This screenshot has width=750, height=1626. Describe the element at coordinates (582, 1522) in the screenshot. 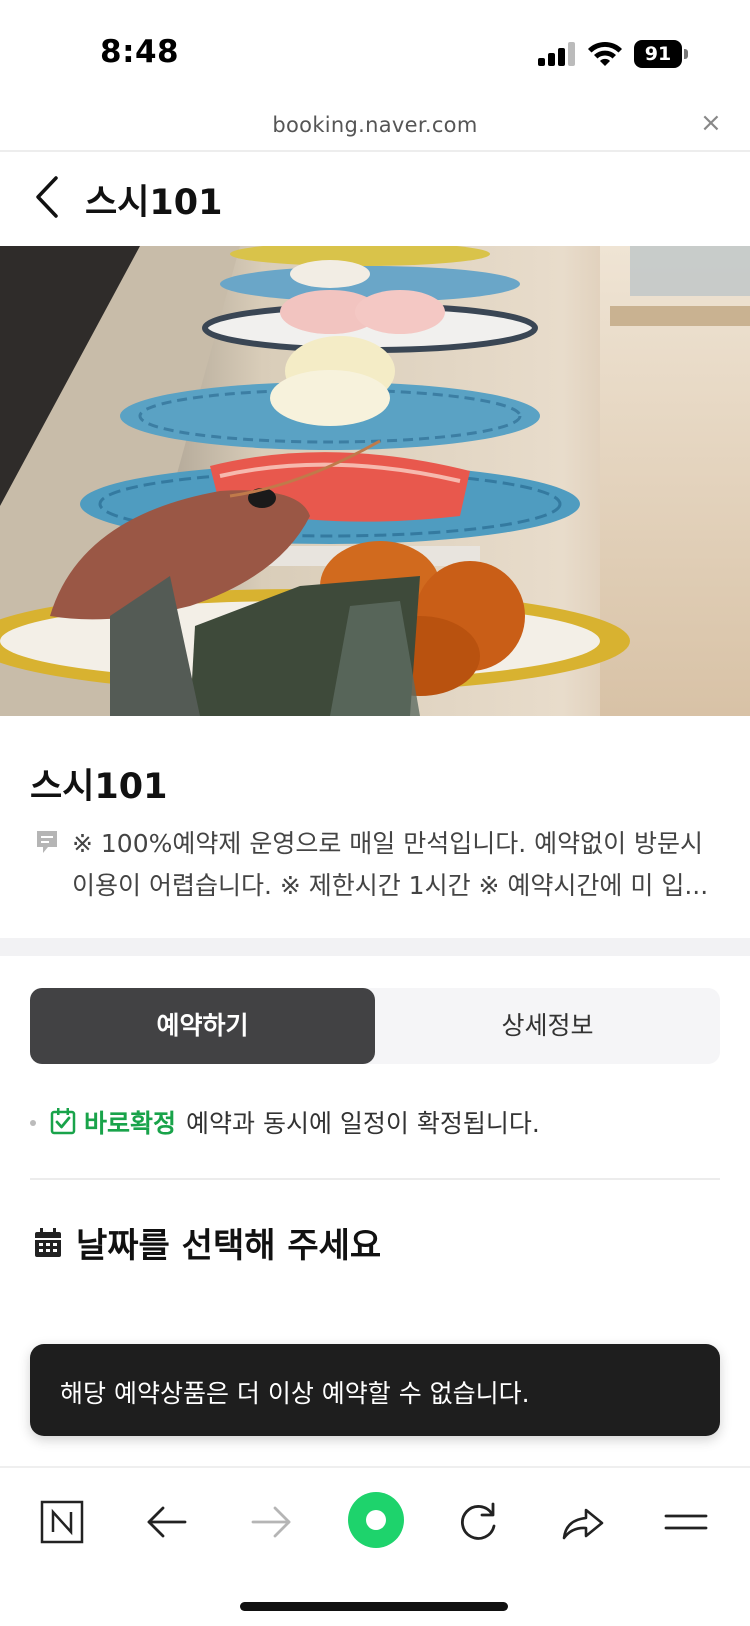

I see `share-icon` at that location.